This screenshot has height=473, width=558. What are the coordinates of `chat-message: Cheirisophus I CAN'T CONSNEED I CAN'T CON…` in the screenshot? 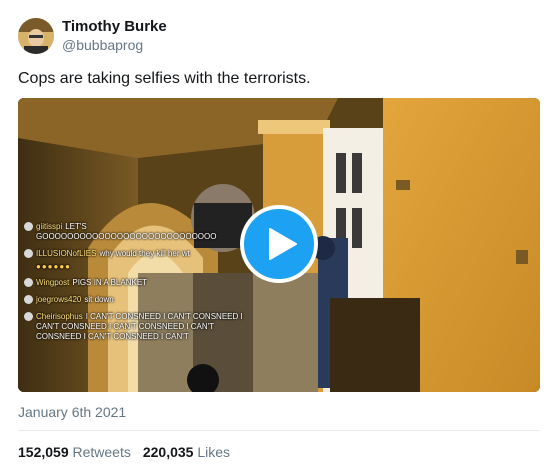 It's located at (140, 327).